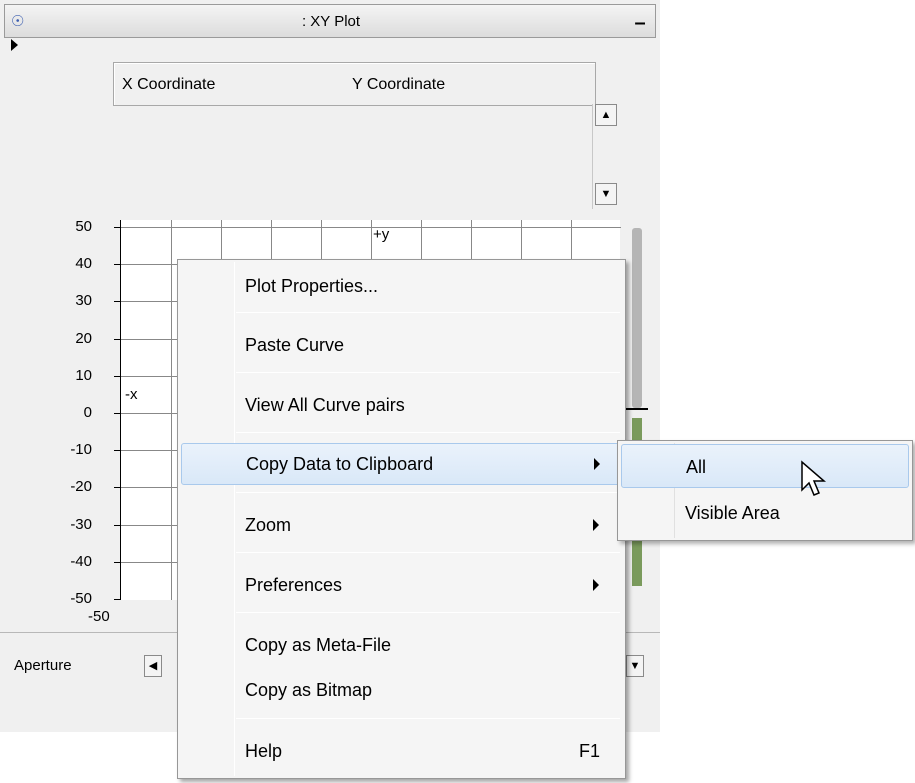 This screenshot has width=915, height=783. I want to click on menu-item-copy-as-meta-file: Copy as Meta-File, so click(401, 646).